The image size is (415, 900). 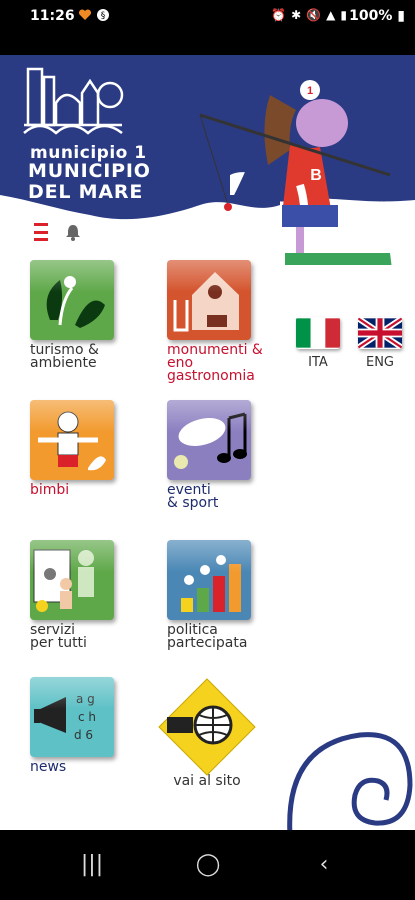 I want to click on header-title-del-mare: MUNICIPIO DEL MARE, so click(x=89, y=181).